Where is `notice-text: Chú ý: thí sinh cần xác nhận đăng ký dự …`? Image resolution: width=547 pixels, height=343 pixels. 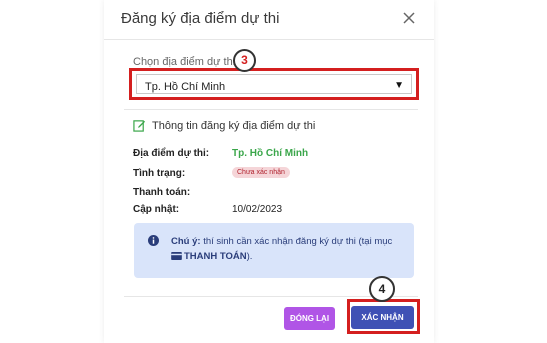 notice-text: Chú ý: thí sinh cần xác nhận đăng ký dự … is located at coordinates (289, 249).